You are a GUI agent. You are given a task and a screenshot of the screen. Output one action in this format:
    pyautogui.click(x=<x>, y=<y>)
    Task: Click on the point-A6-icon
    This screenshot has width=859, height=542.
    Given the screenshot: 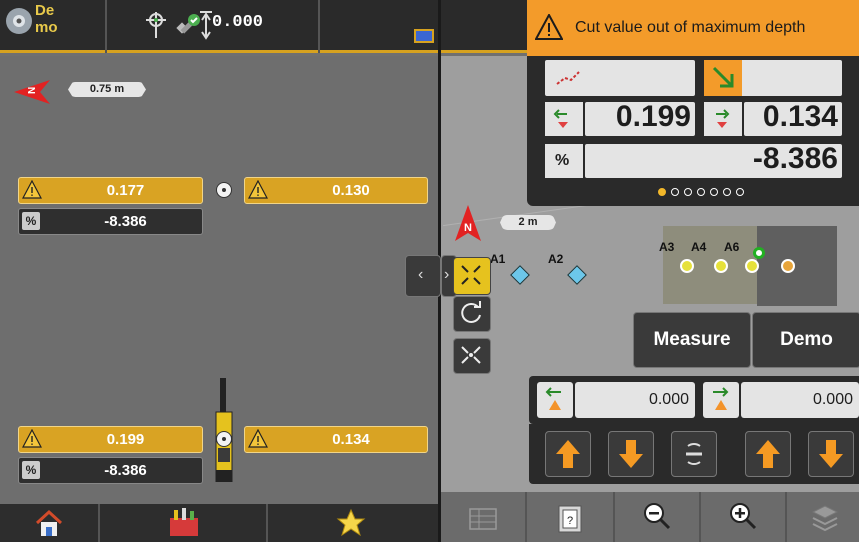 What is the action you would take?
    pyautogui.click(x=752, y=266)
    